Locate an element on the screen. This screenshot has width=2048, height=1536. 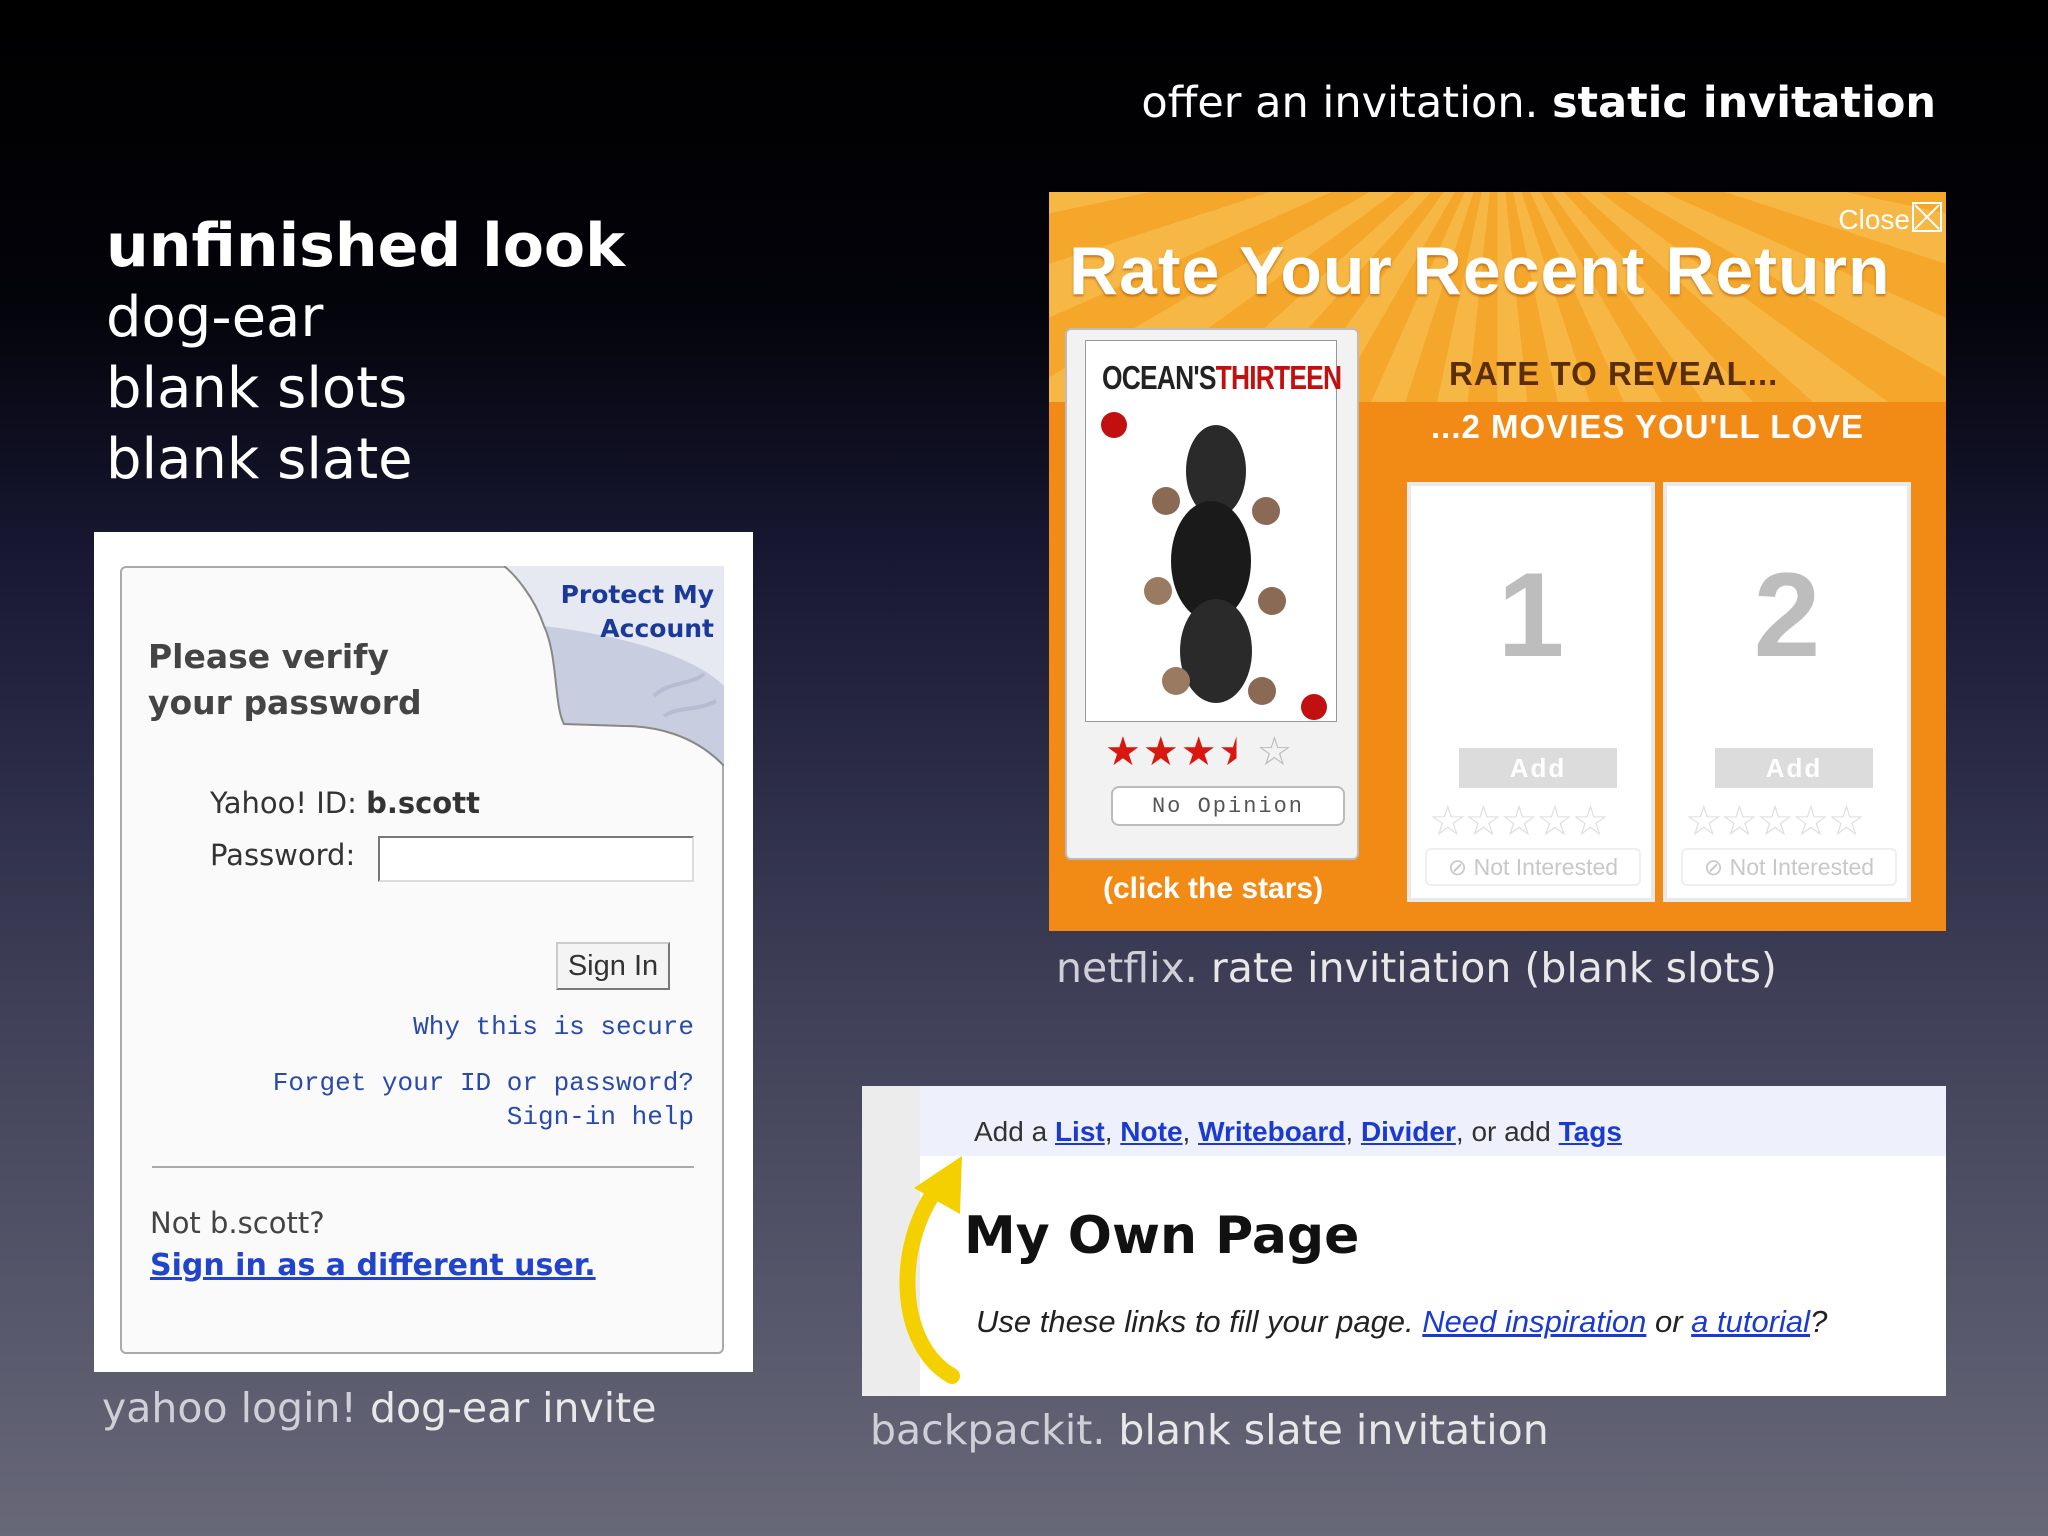
header-bold: static invitation is located at coordinates (1743, 103).